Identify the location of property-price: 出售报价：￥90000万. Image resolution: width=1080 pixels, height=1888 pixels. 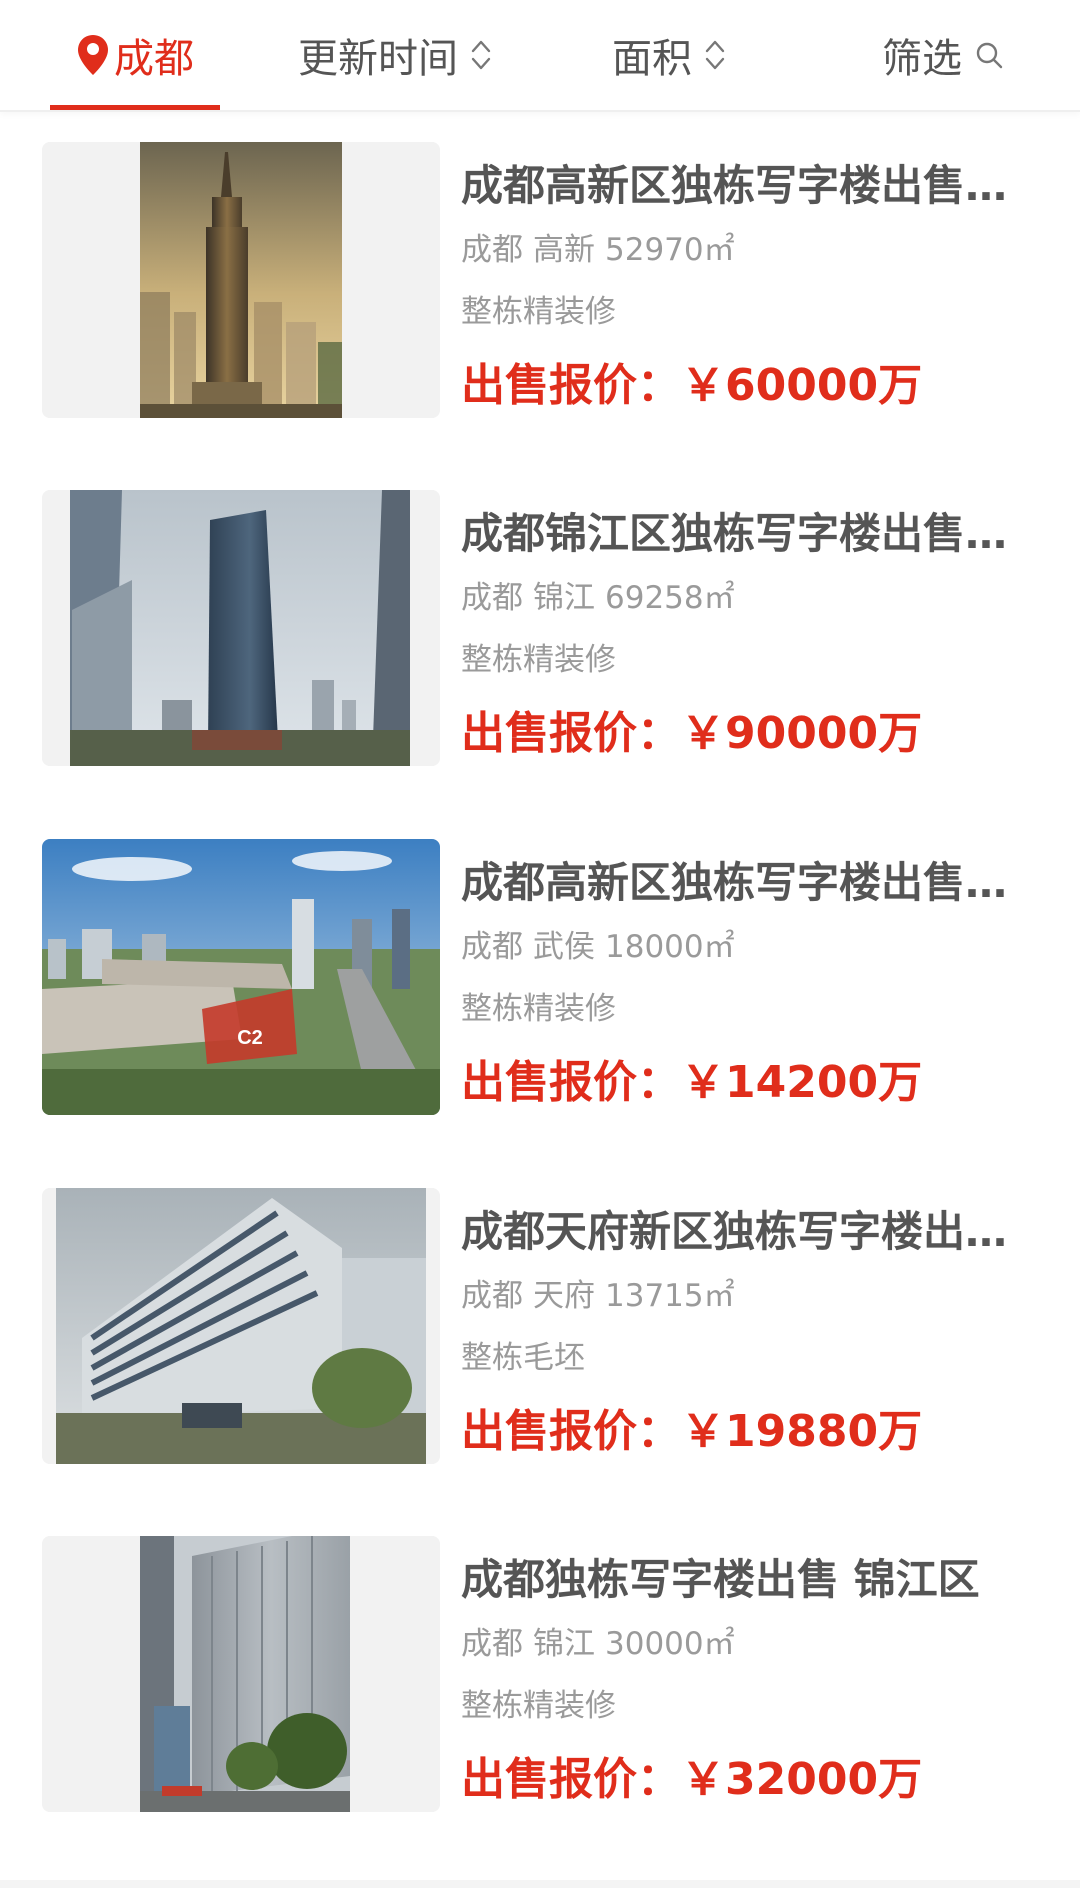
(741, 734).